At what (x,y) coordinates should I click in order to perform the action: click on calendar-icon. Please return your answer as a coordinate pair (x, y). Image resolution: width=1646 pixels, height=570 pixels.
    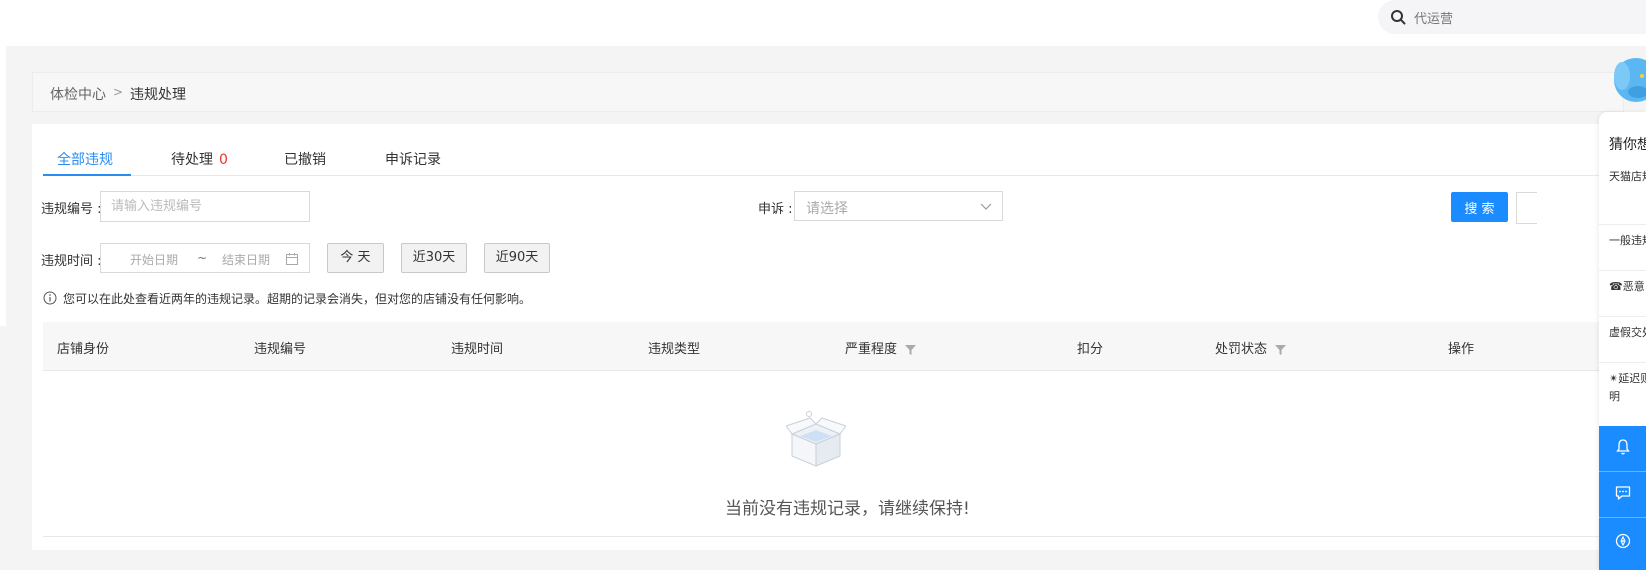
    Looking at the image, I should click on (292, 259).